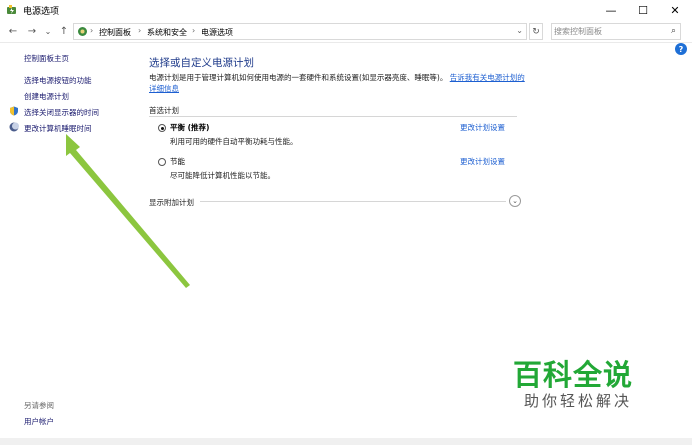  What do you see at coordinates (64, 31) in the screenshot?
I see `up-button: ↑` at bounding box center [64, 31].